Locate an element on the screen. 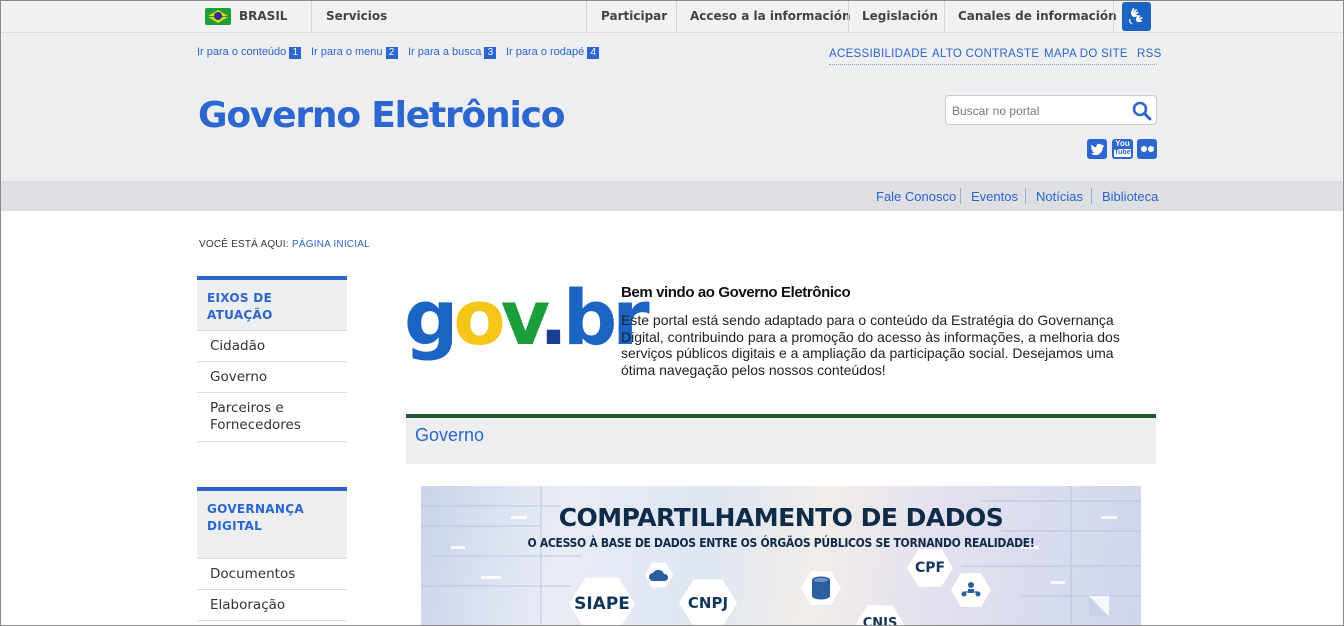  sidebar-item-cidadao: Cidadão is located at coordinates (272, 346).